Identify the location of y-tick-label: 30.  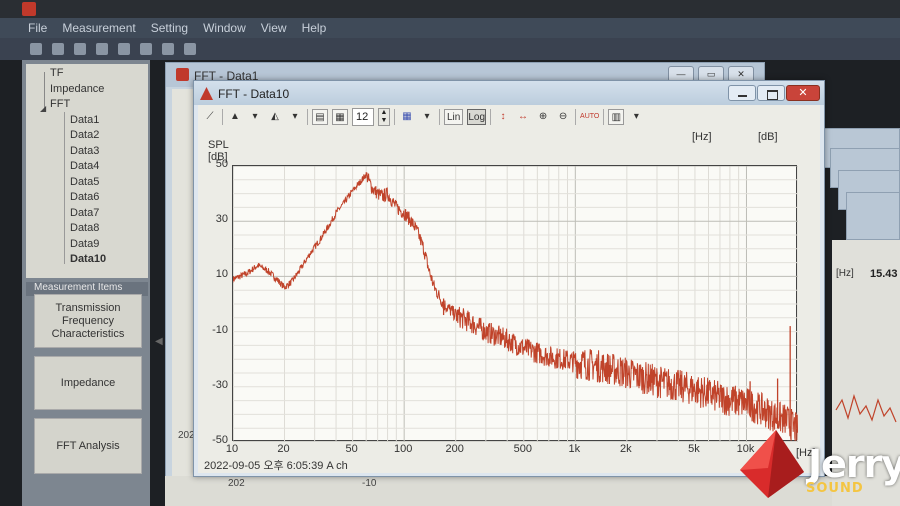
(221, 219).